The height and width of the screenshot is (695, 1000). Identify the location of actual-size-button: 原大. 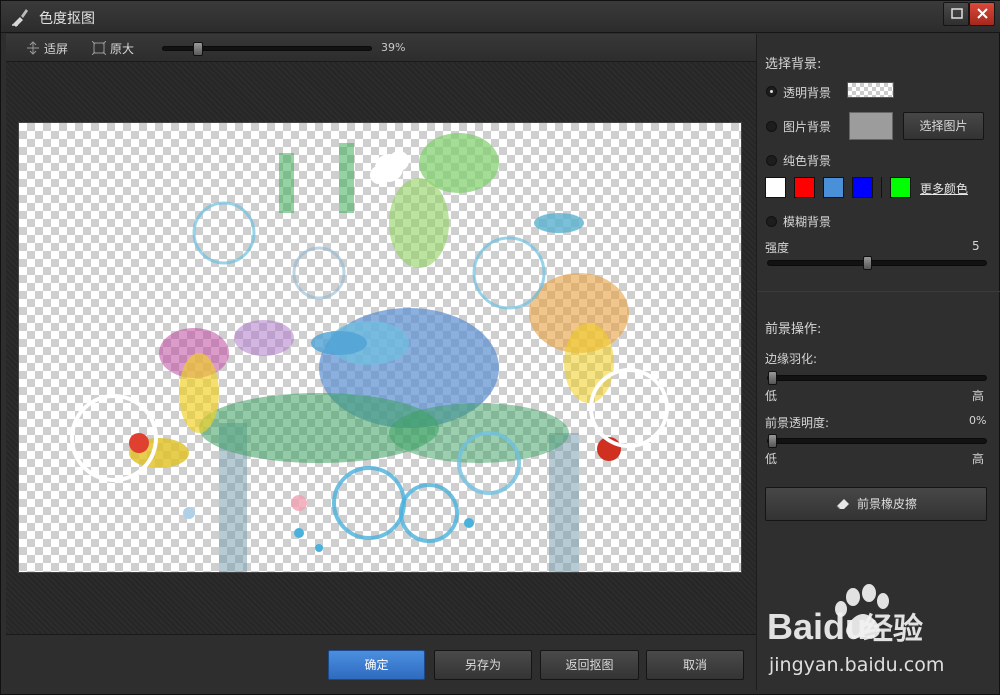
(113, 48).